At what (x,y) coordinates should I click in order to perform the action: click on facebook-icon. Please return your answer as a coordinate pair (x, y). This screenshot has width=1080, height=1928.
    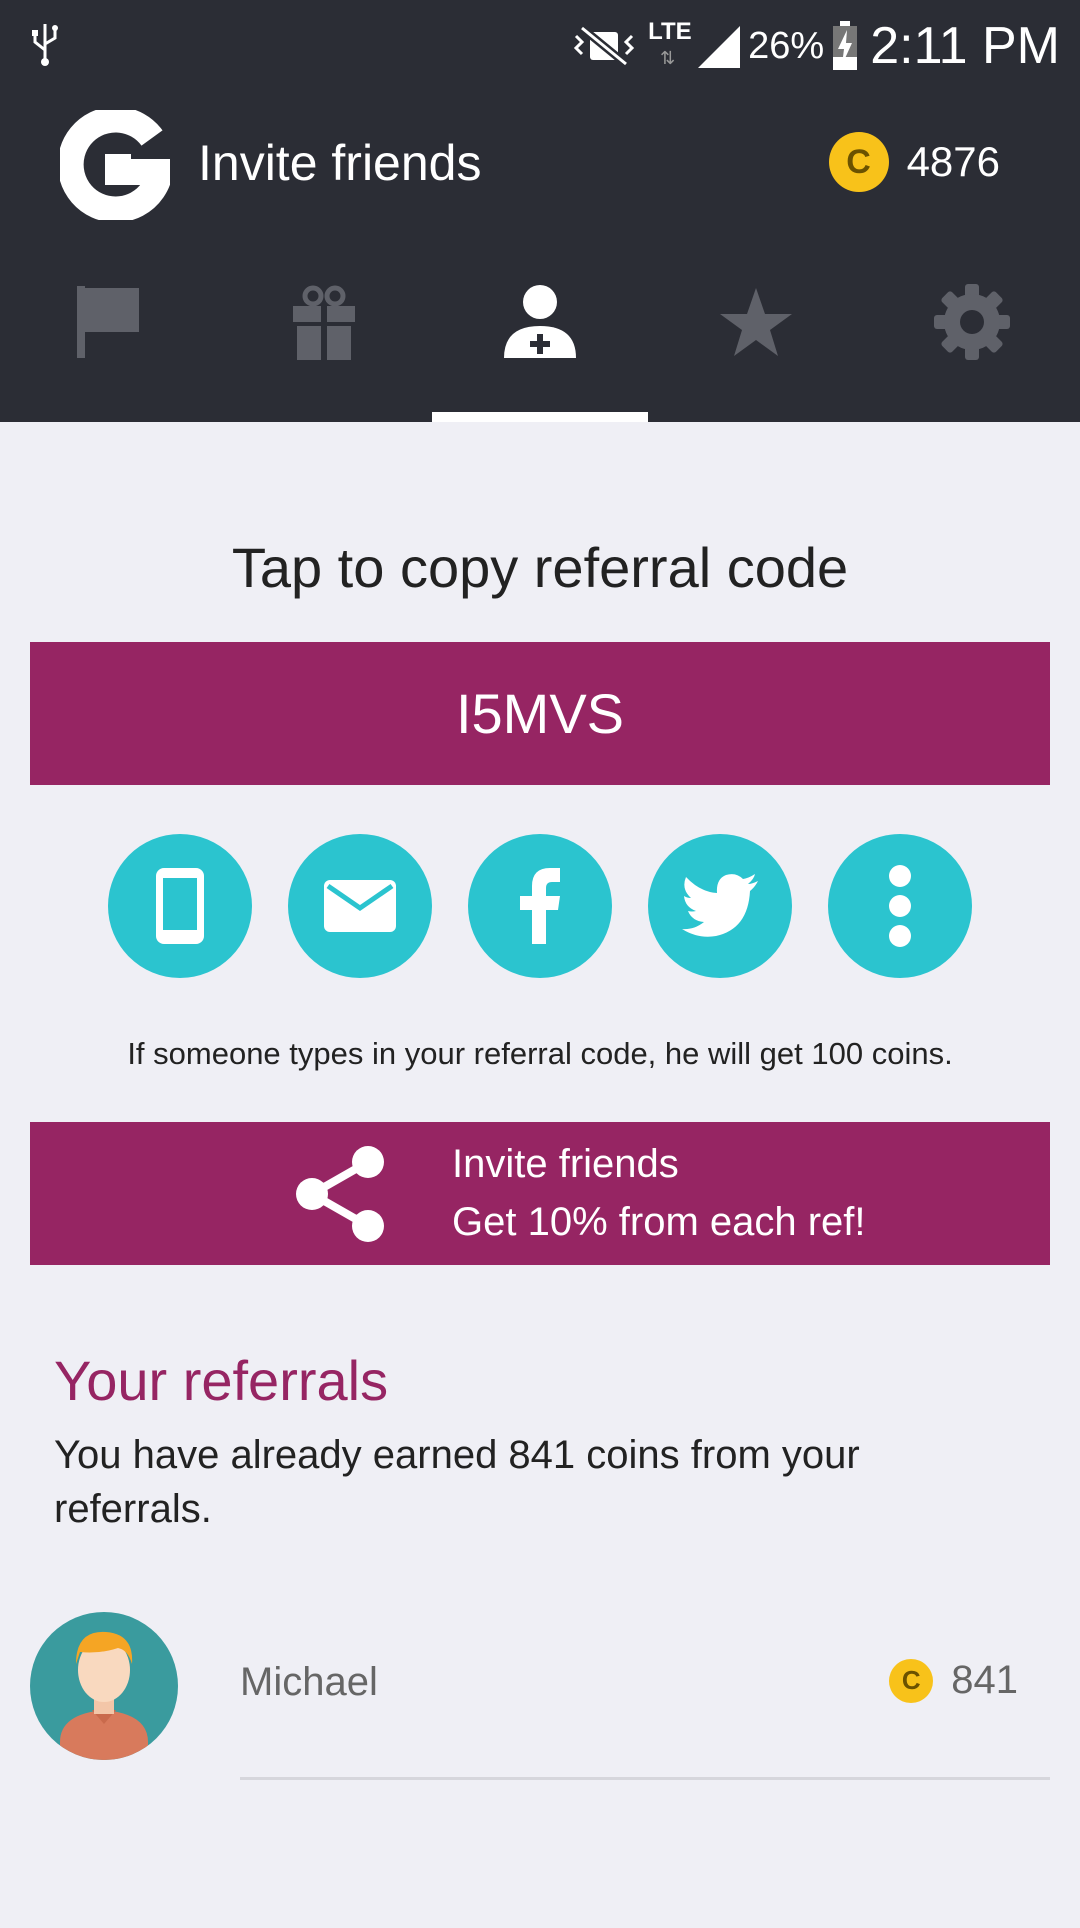
    Looking at the image, I should click on (540, 906).